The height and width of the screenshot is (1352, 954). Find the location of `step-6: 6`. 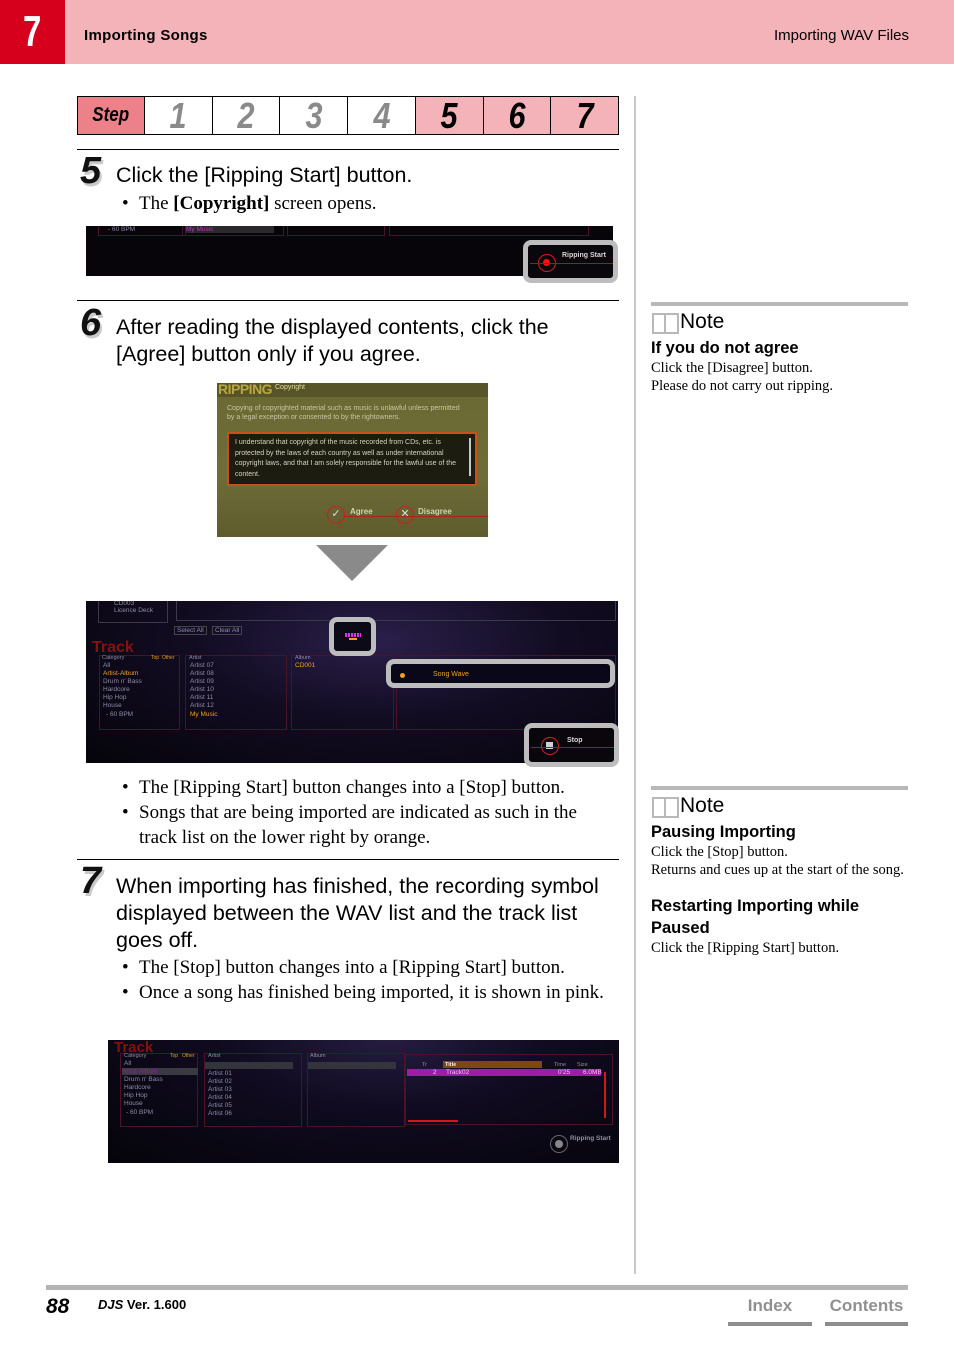

step-6: 6 is located at coordinates (516, 115).